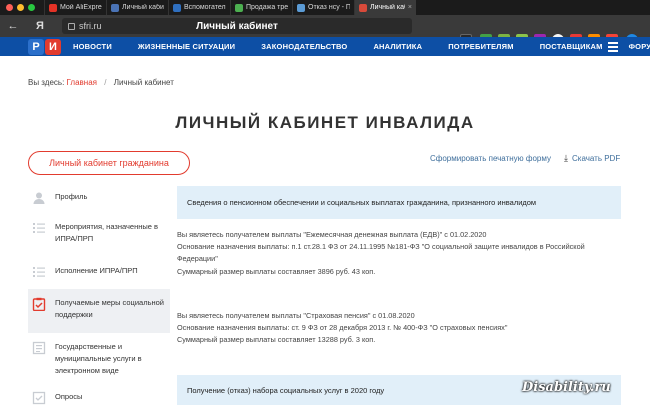  Describe the element at coordinates (99, 311) in the screenshot. I see `sidebar-item-social-support: Получаемые меры социальной поддержки` at that location.